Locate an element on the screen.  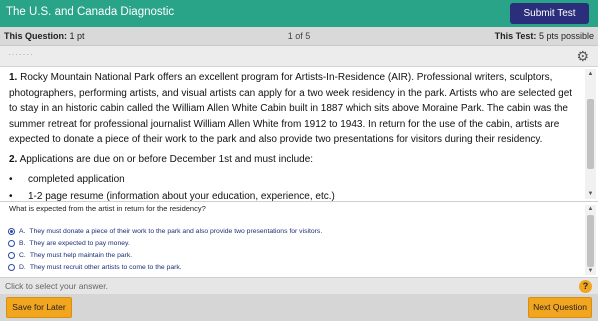
choice-letter: B. is located at coordinates (22, 243).